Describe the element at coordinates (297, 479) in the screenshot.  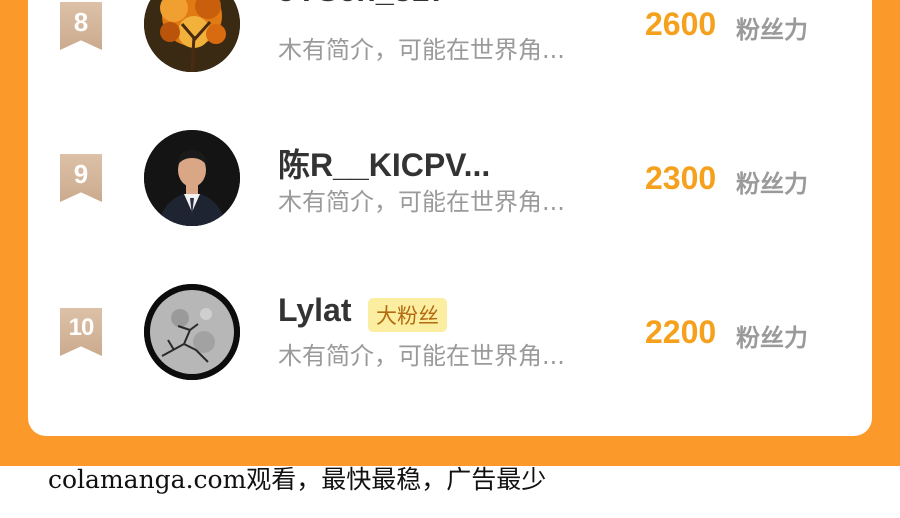
I see `watermark-text: colamanga.com观看，最快最稳，广告最少` at that location.